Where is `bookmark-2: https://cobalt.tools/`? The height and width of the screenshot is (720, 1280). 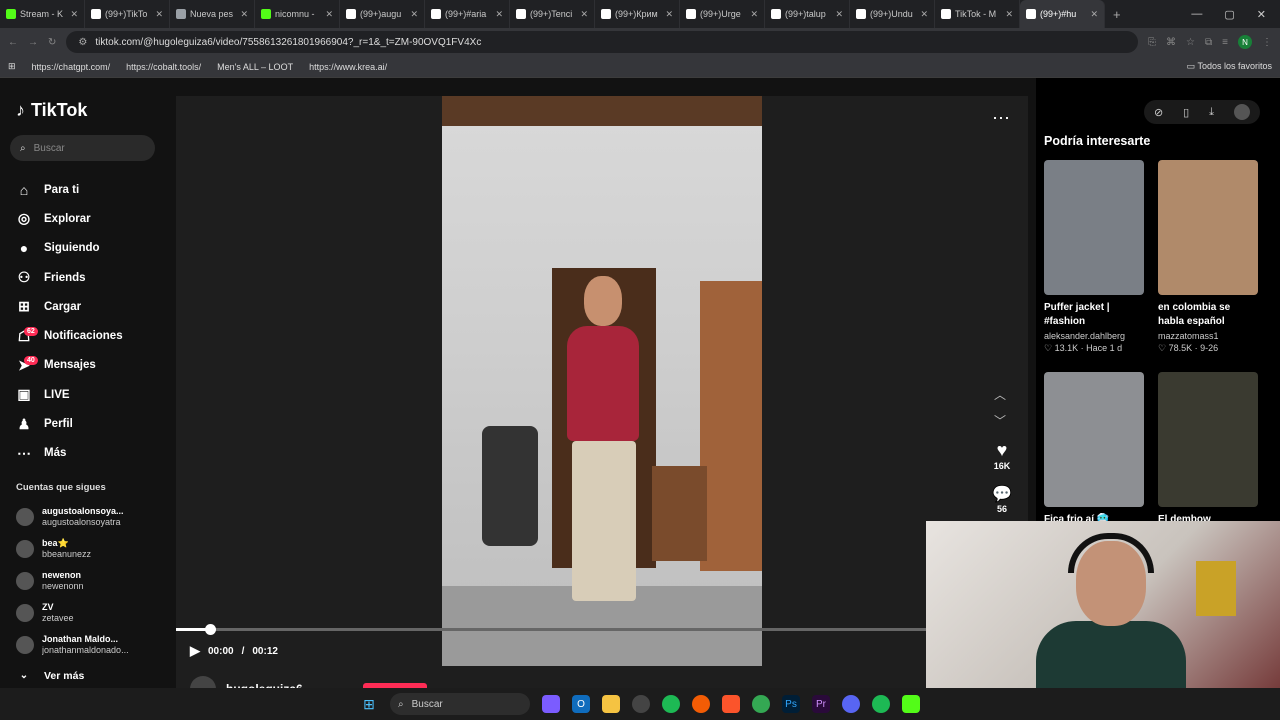 bookmark-2: https://cobalt.tools/ is located at coordinates (163, 67).